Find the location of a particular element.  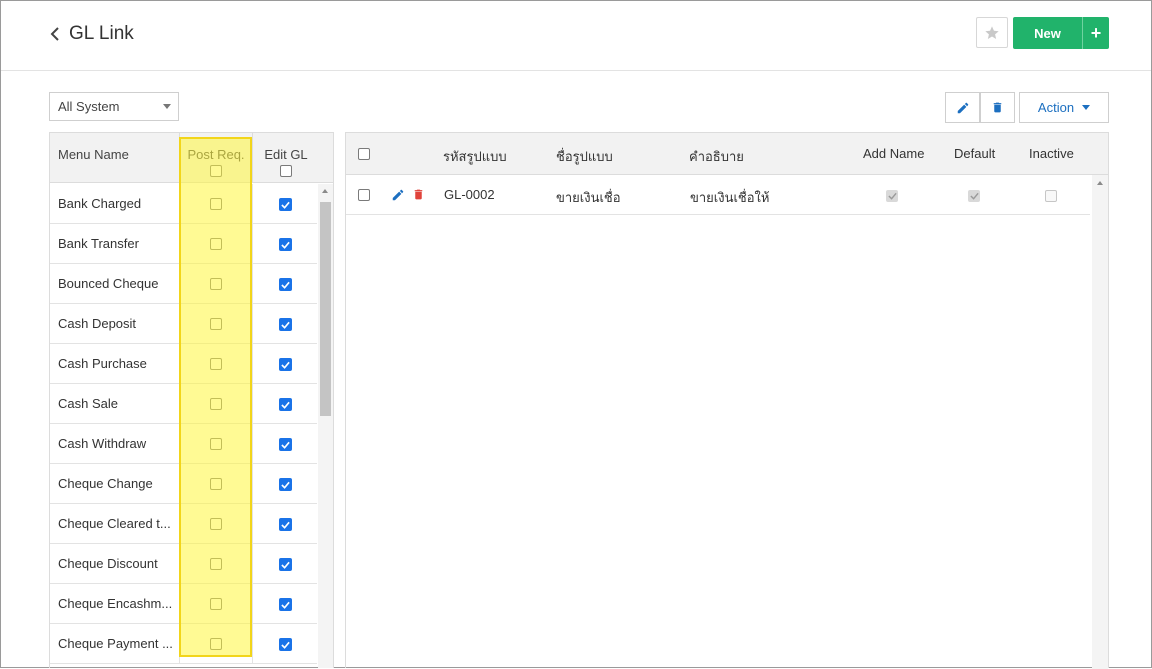

back-button is located at coordinates (55, 34).